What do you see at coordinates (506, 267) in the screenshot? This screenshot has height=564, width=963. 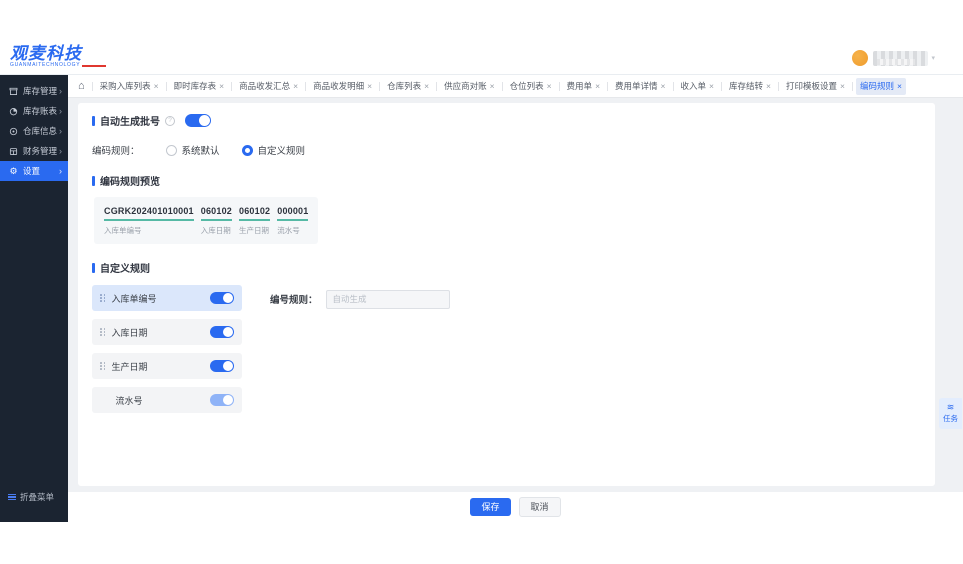 I see `custom-rule-section-title: 自定义规则` at bounding box center [506, 267].